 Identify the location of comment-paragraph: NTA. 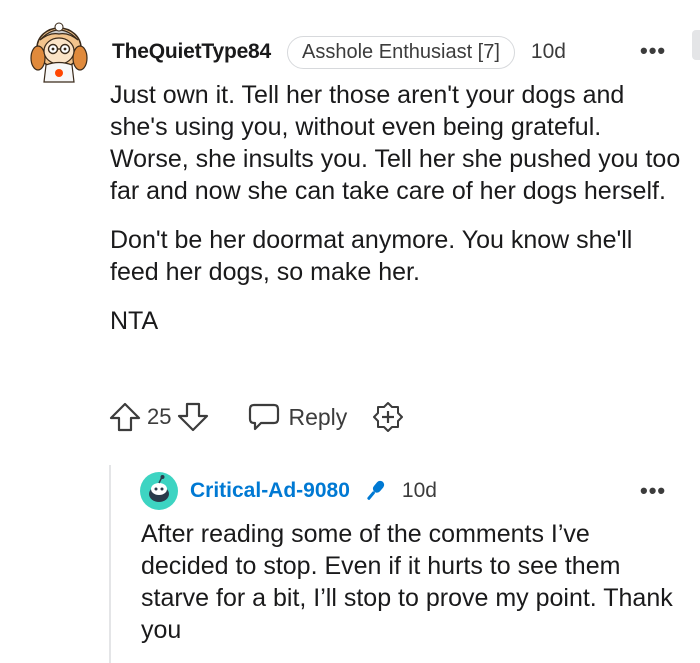
(134, 321).